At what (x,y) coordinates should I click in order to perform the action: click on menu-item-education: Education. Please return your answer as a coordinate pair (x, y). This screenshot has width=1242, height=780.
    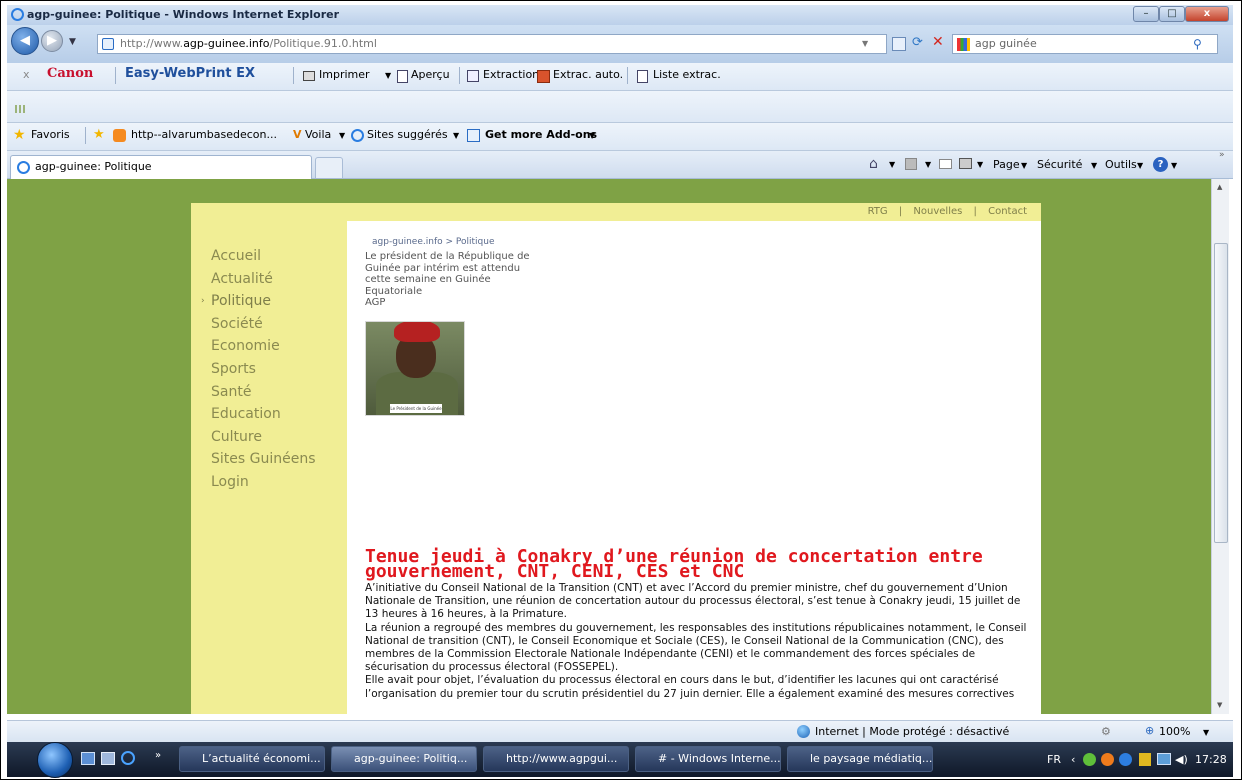
    Looking at the image, I should click on (263, 414).